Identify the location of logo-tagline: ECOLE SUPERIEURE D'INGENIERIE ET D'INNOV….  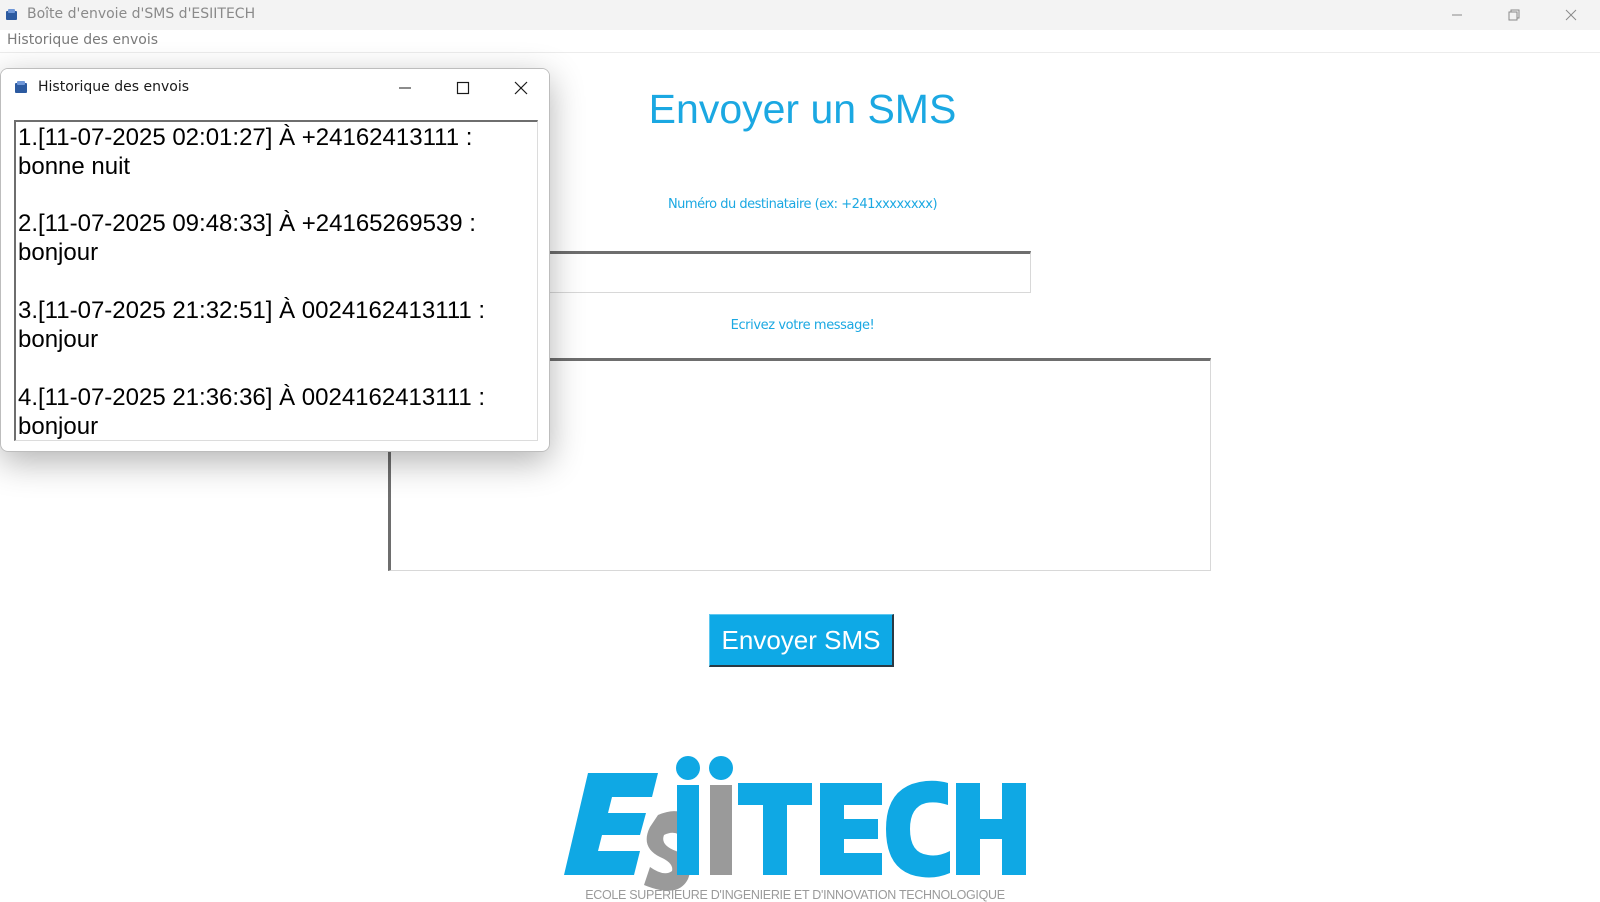
(795, 895).